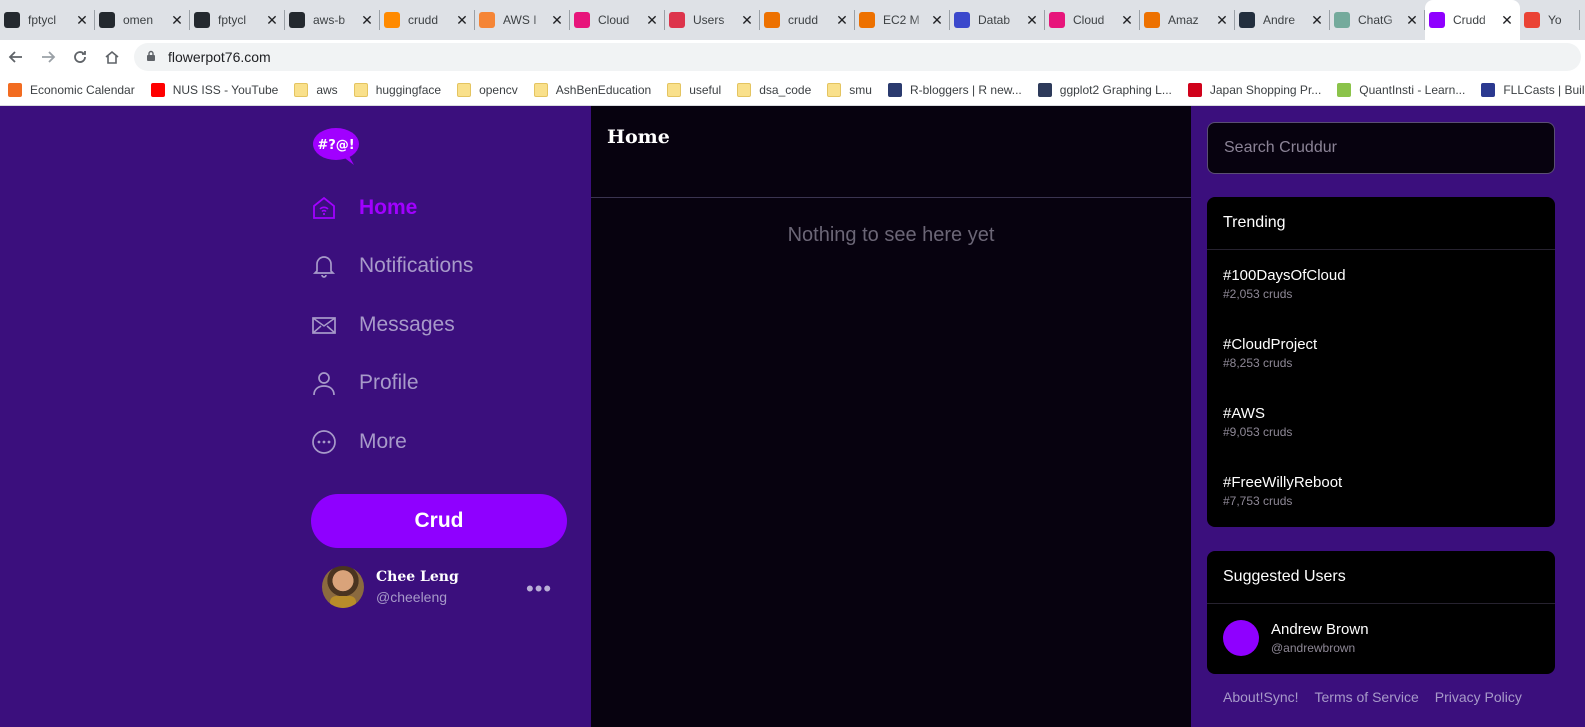 This screenshot has width=1585, height=727. I want to click on profile-card: Chee Leng @cheeleng, so click(390, 587).